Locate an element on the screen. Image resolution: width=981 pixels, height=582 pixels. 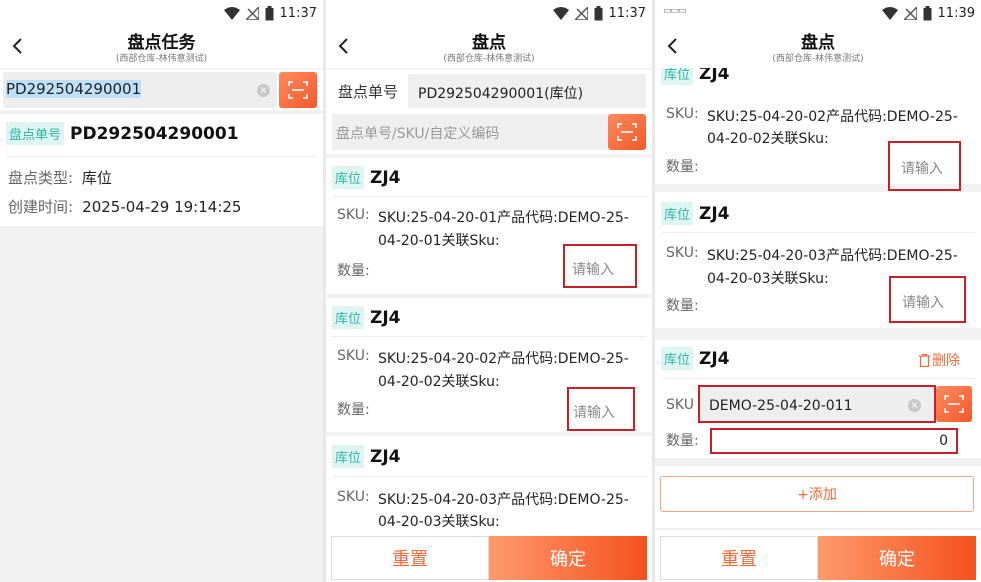
header: 盘点任务 (西部仓库-林伟意测试) is located at coordinates (161, 47).